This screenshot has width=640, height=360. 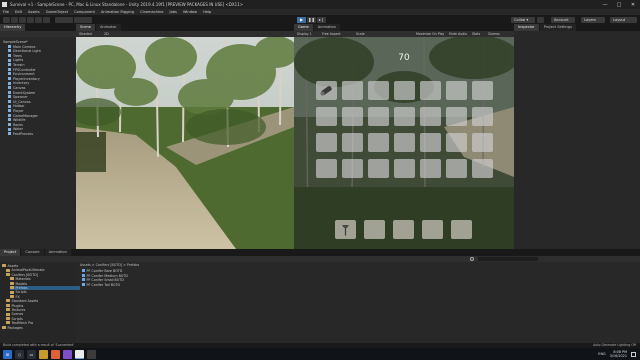 I want to click on project-tree-item: Packages, so click(x=12, y=328).